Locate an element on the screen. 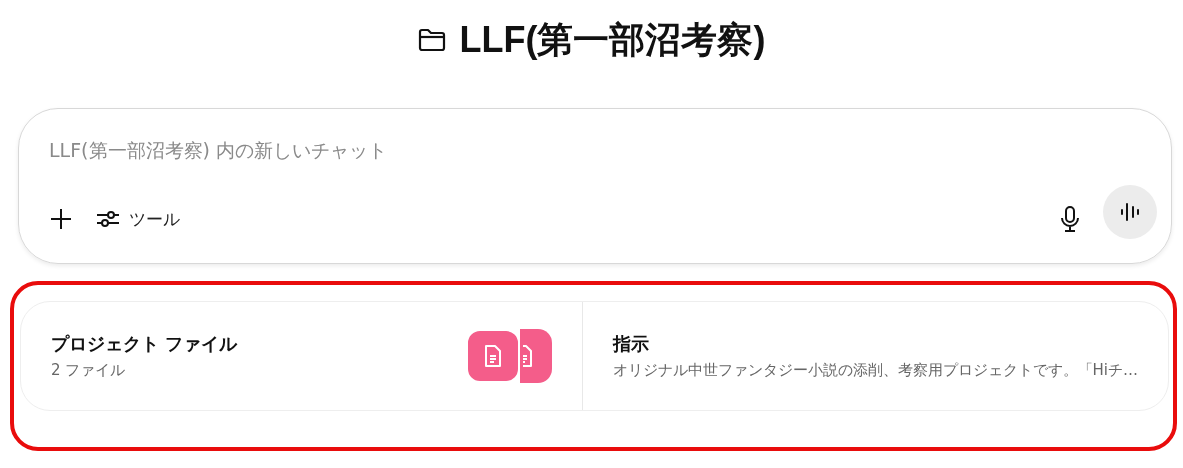 This screenshot has height=468, width=1183. folder-icon is located at coordinates (431, 40).